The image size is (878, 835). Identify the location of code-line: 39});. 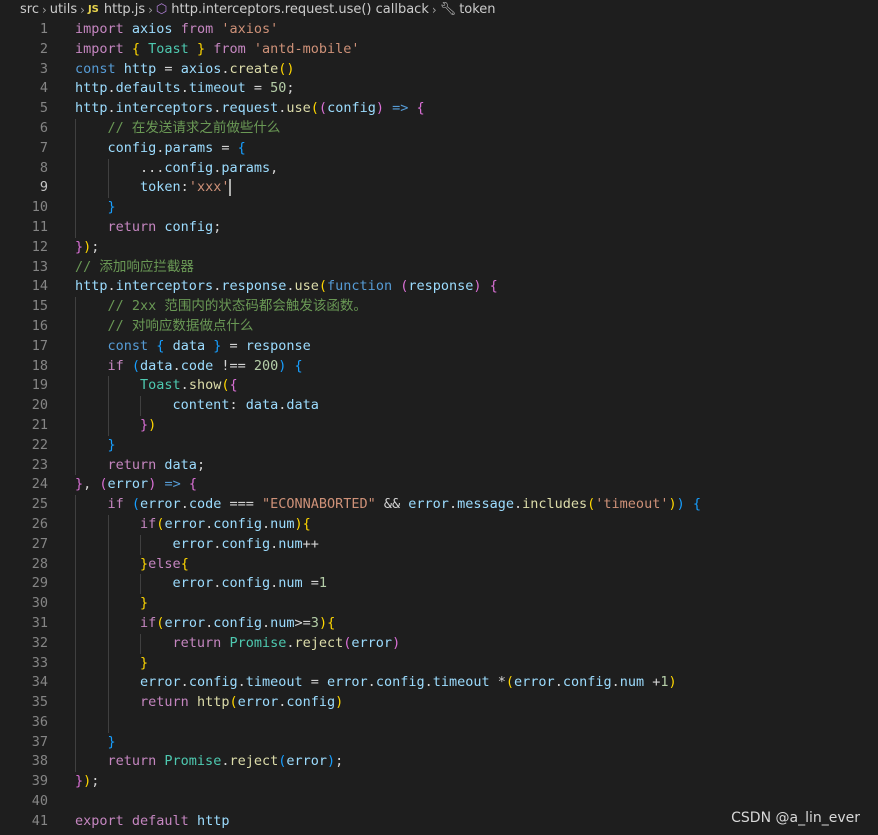
(439, 782).